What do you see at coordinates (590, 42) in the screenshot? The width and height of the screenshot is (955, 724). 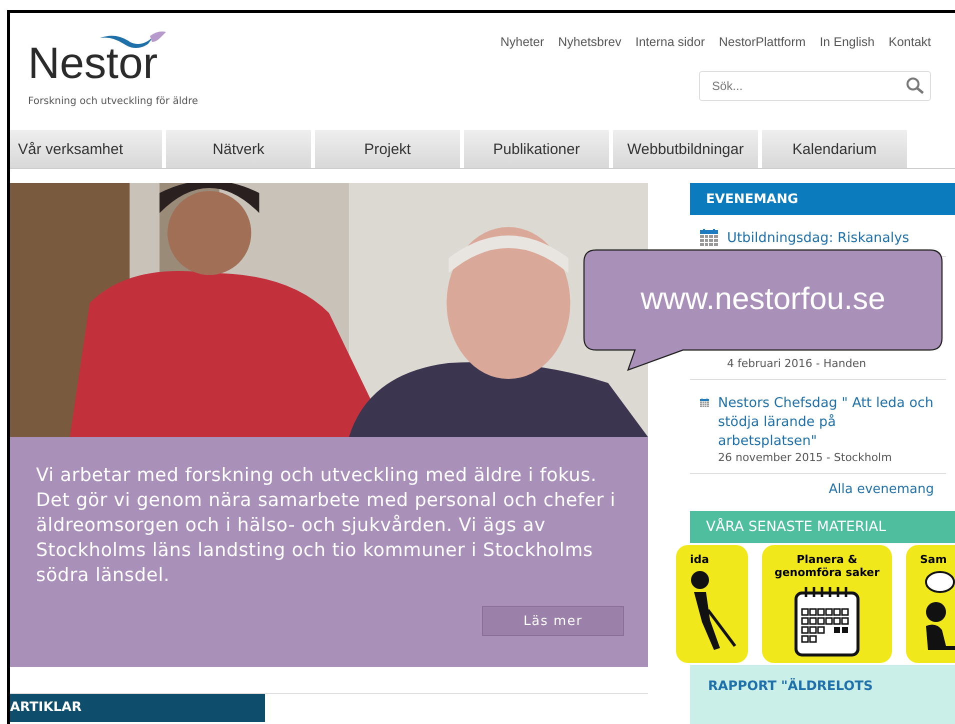 I see `top-link: Nyhetsbrev` at bounding box center [590, 42].